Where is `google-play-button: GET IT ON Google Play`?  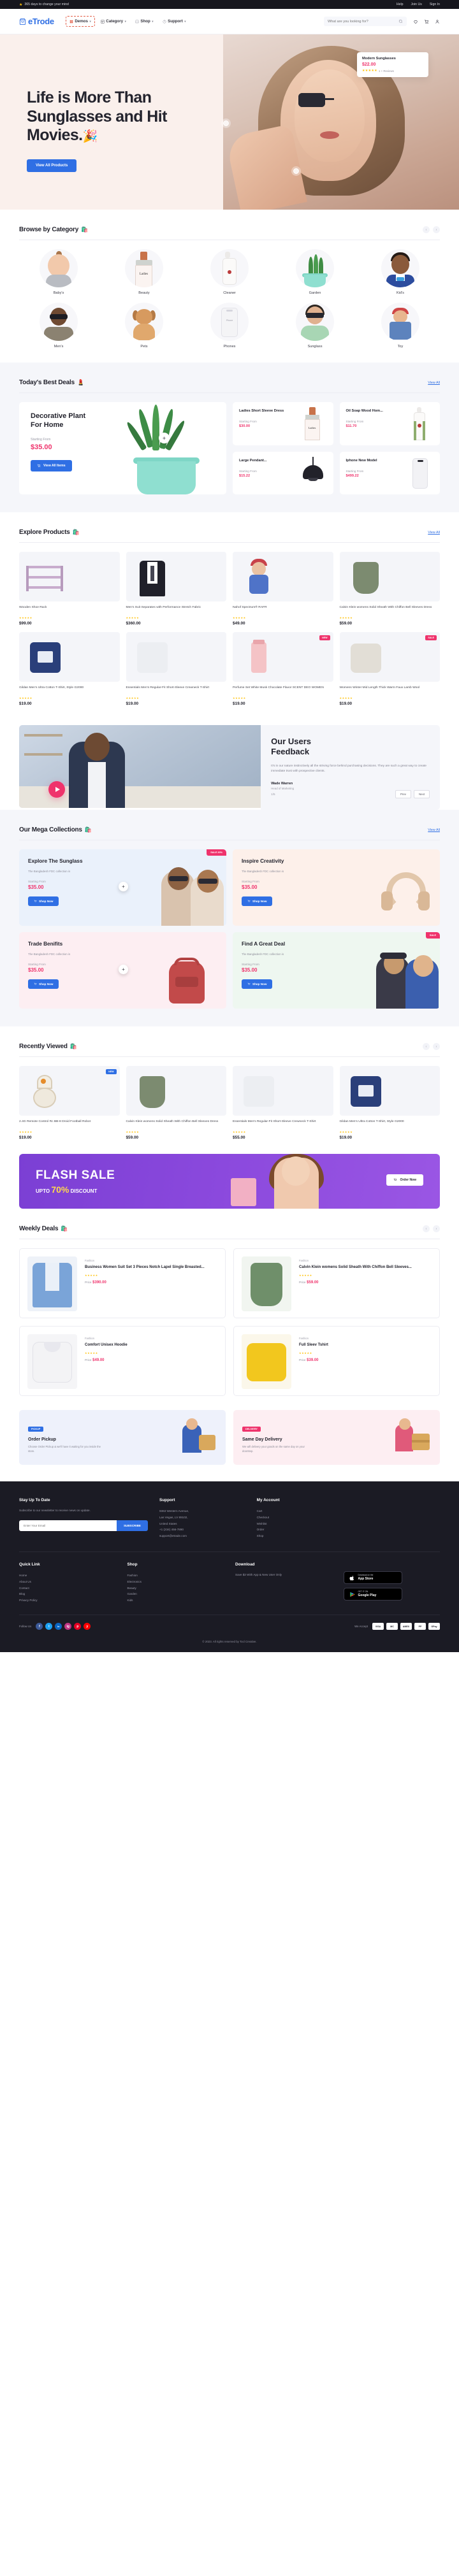
google-play-button: GET IT ON Google Play is located at coordinates (372, 1595).